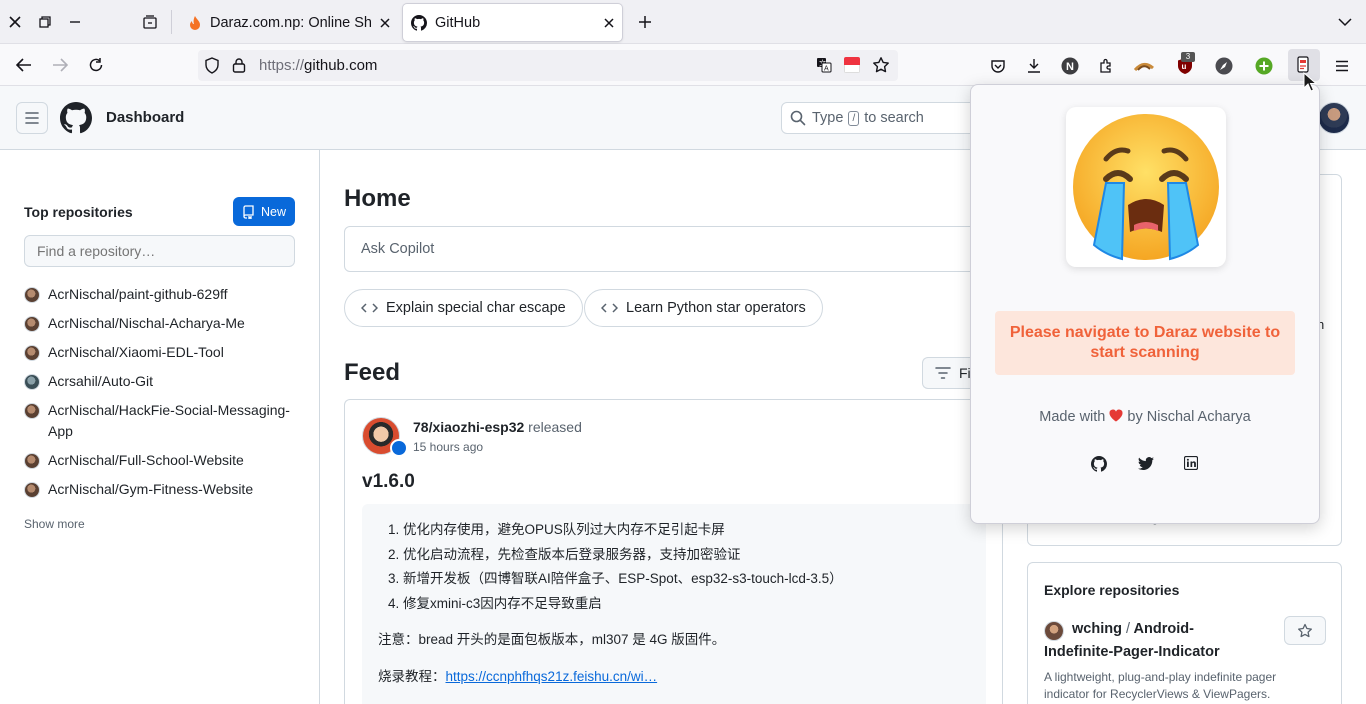  I want to click on restore-window-icon, so click(45, 22).